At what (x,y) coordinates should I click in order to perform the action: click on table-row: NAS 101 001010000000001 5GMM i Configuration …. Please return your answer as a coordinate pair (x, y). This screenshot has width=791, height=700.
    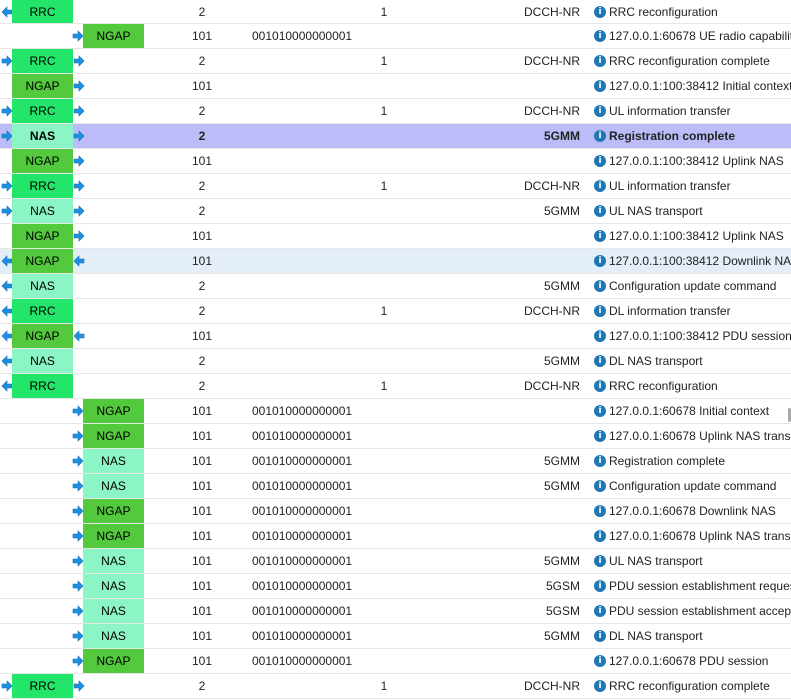
    Looking at the image, I should click on (395, 486).